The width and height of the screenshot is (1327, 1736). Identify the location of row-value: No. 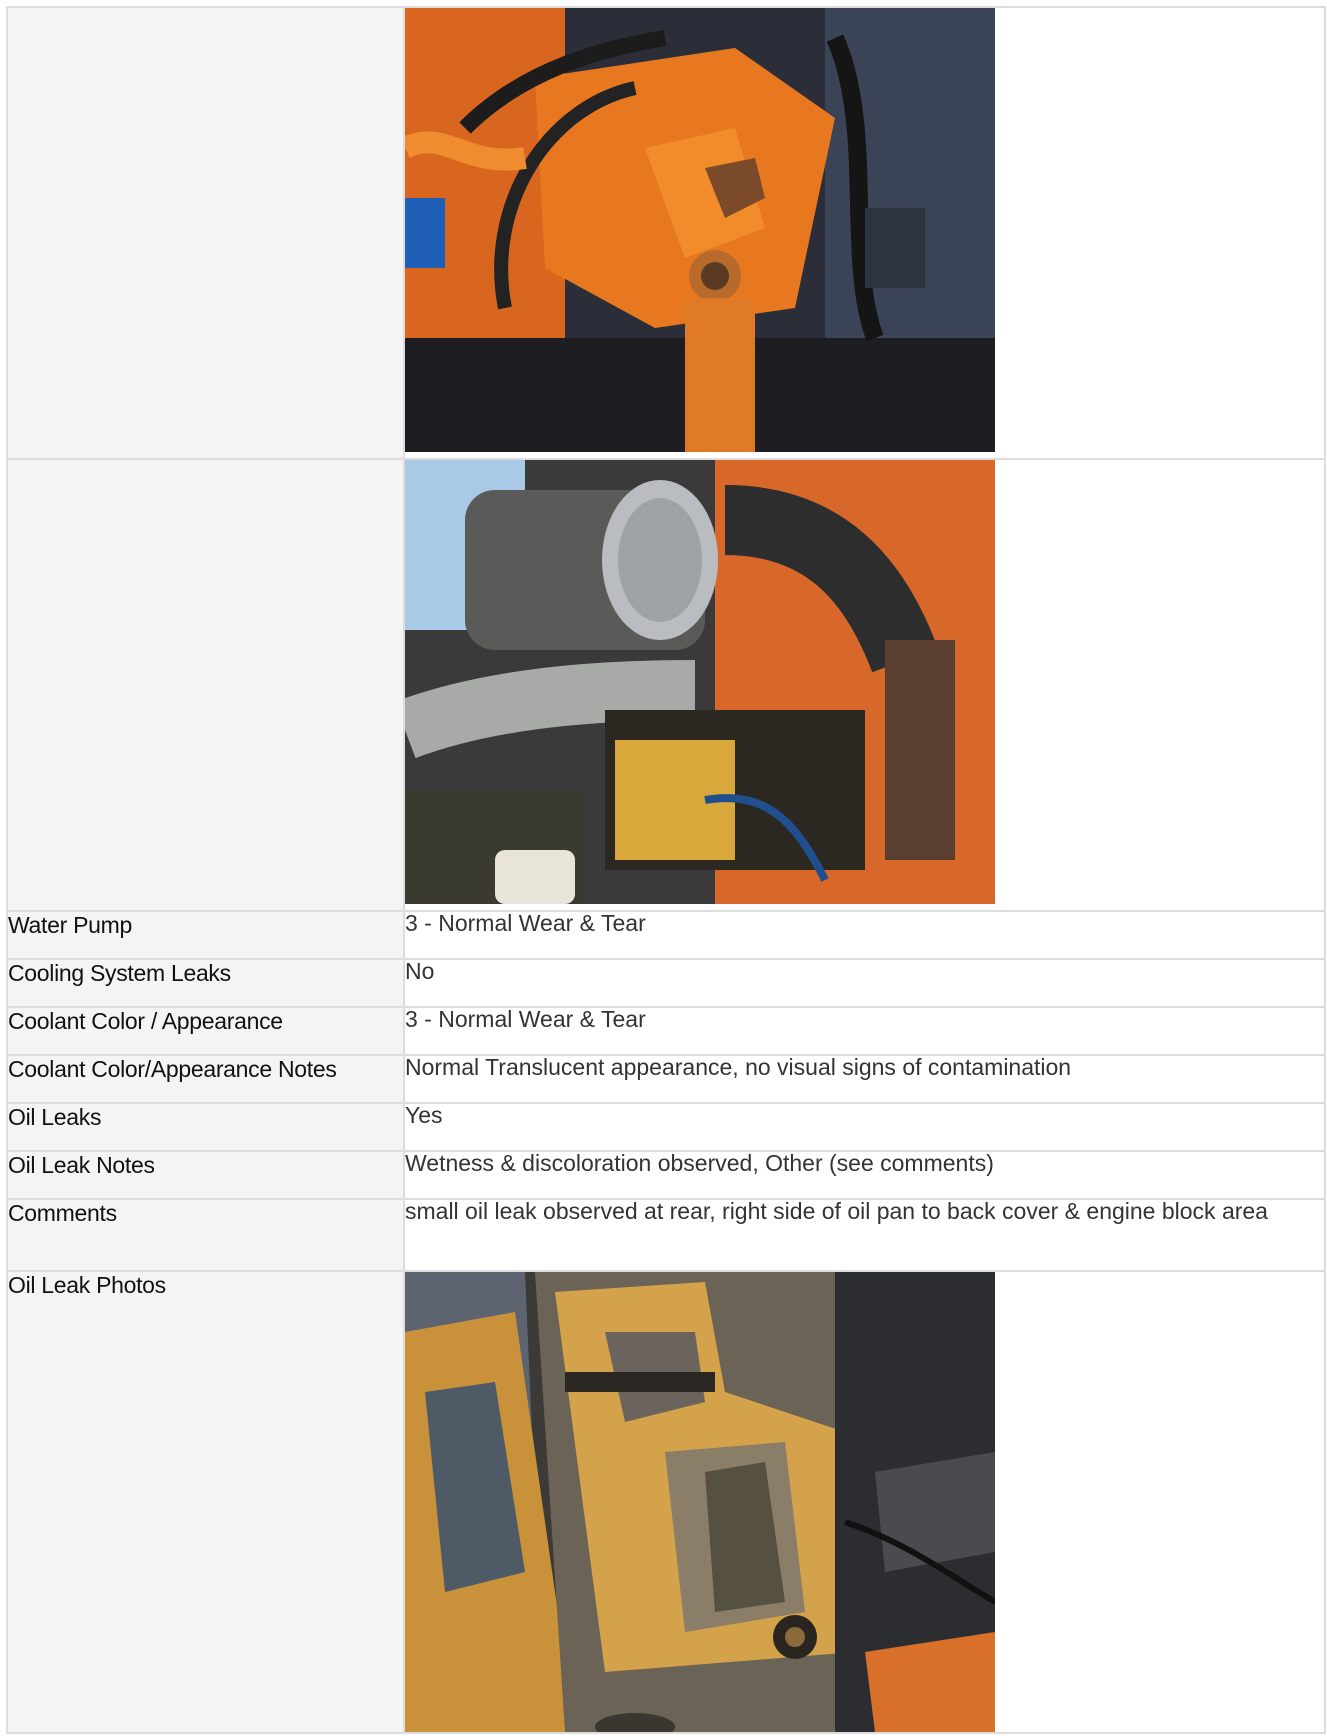
(864, 983).